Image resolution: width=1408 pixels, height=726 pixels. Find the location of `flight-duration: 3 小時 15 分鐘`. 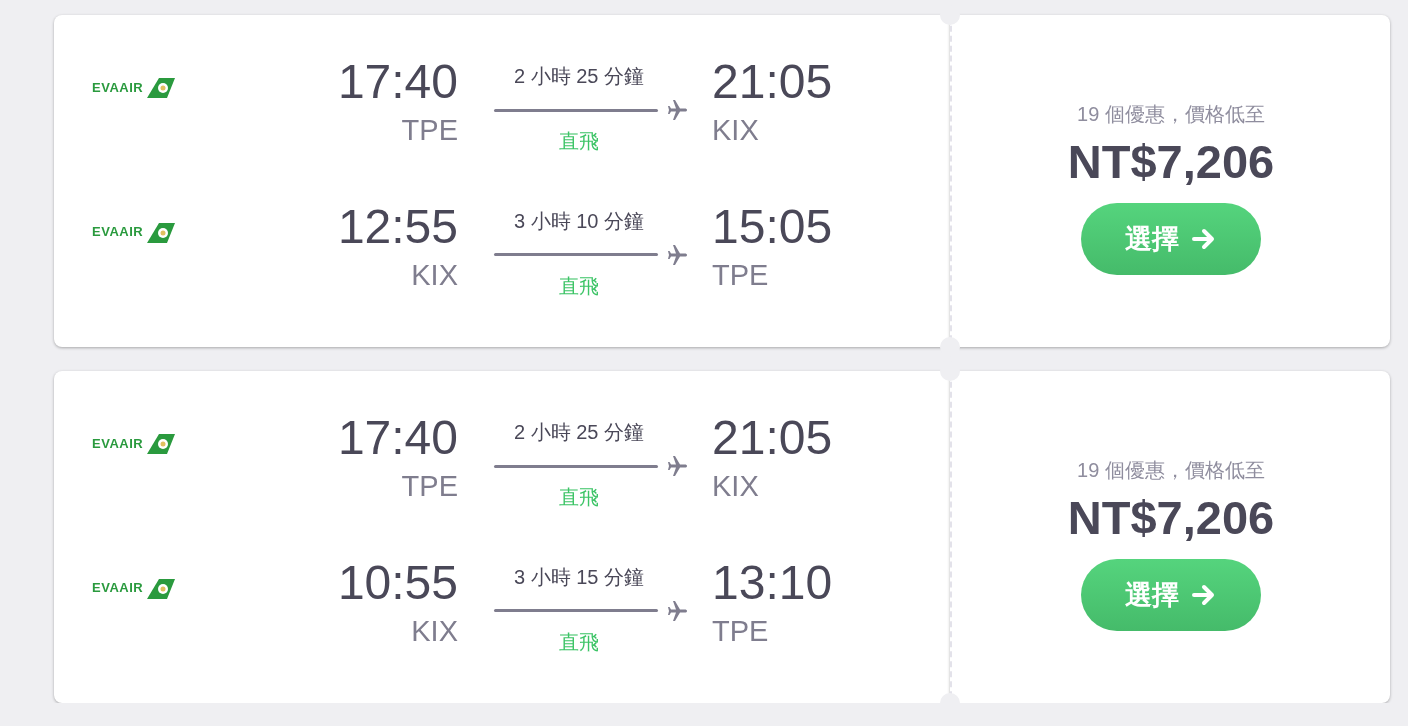

flight-duration: 3 小時 15 分鐘 is located at coordinates (578, 577).